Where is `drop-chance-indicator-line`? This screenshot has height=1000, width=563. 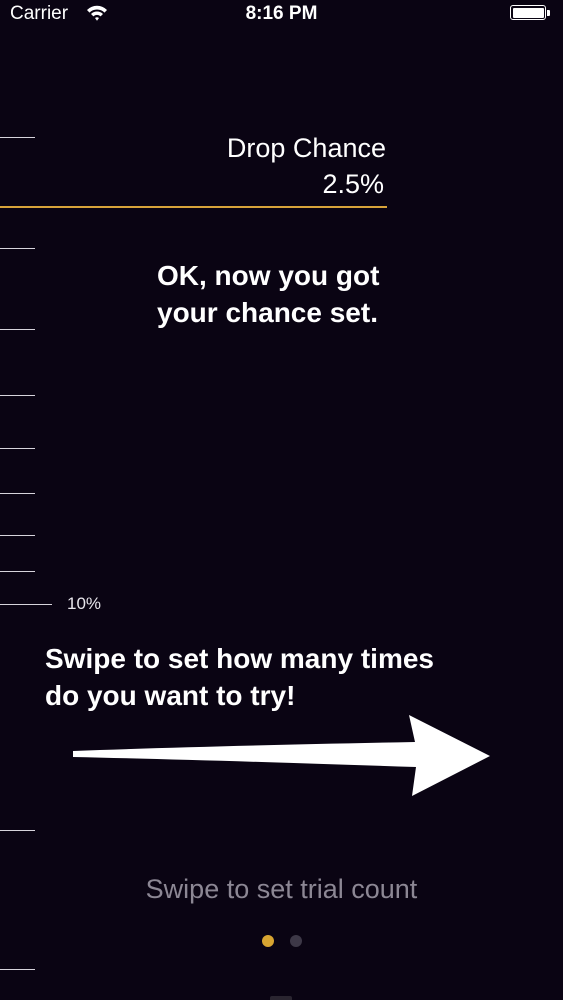 drop-chance-indicator-line is located at coordinates (193, 207).